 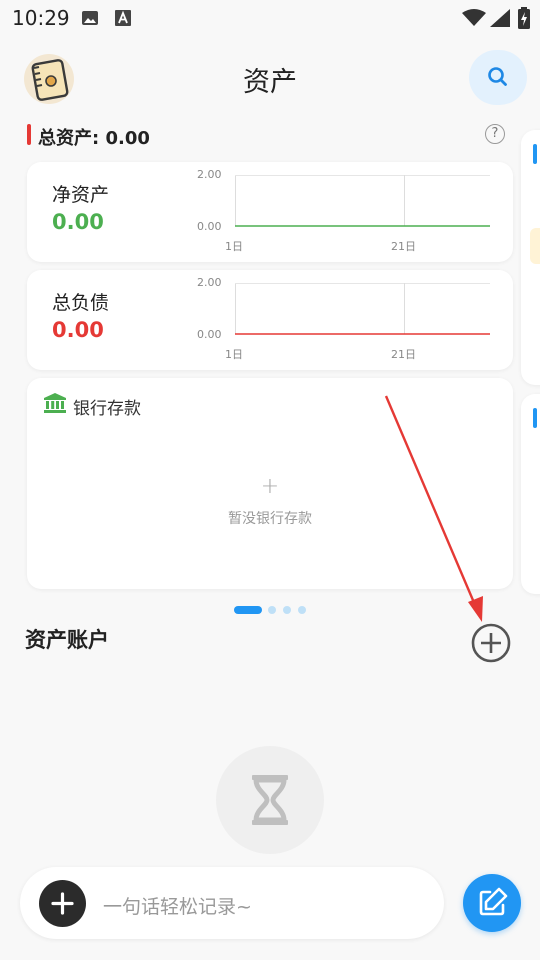 I want to click on text-notification-icon, so click(x=123, y=20).